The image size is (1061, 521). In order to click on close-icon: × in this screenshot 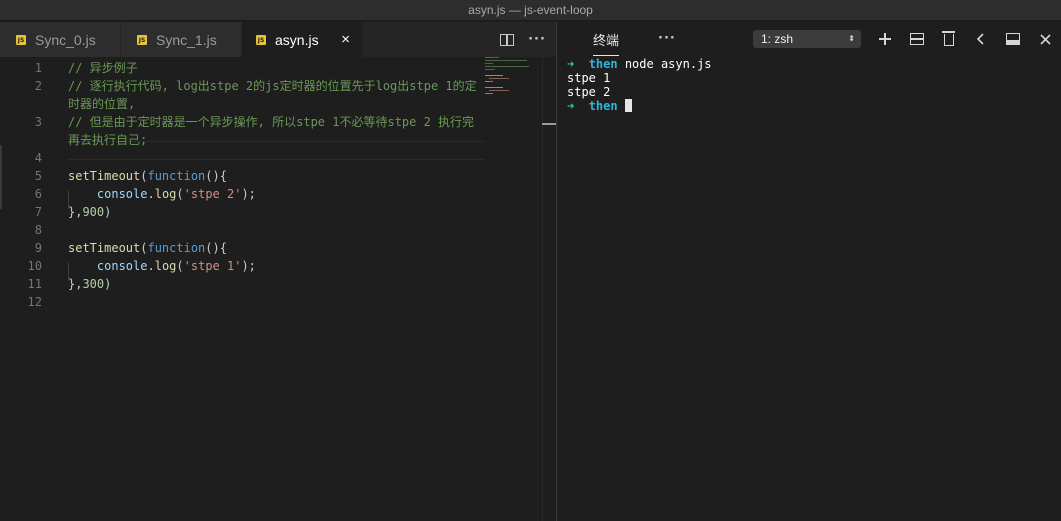, I will do `click(345, 39)`.